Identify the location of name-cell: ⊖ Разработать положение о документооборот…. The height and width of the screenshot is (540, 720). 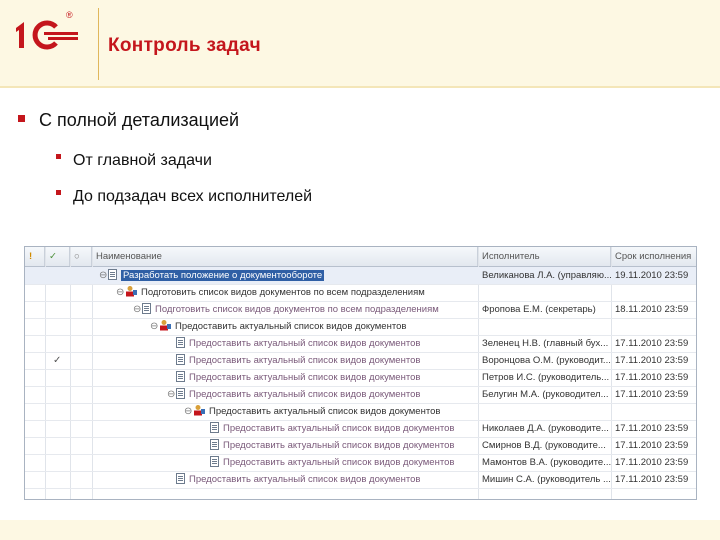
(286, 275).